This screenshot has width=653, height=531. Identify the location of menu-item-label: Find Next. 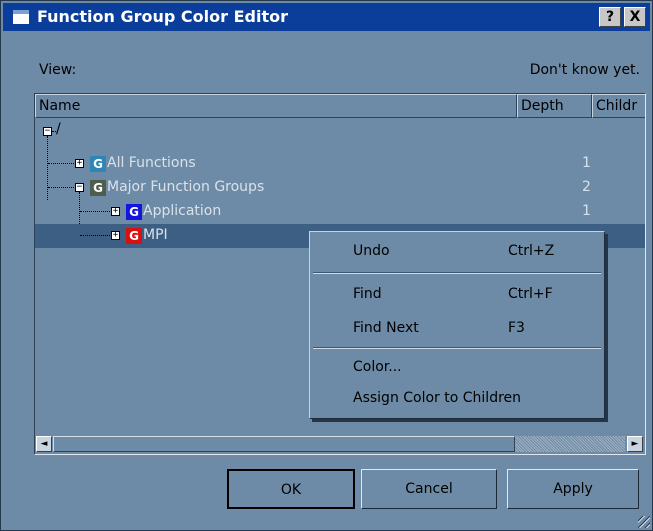
(386, 328).